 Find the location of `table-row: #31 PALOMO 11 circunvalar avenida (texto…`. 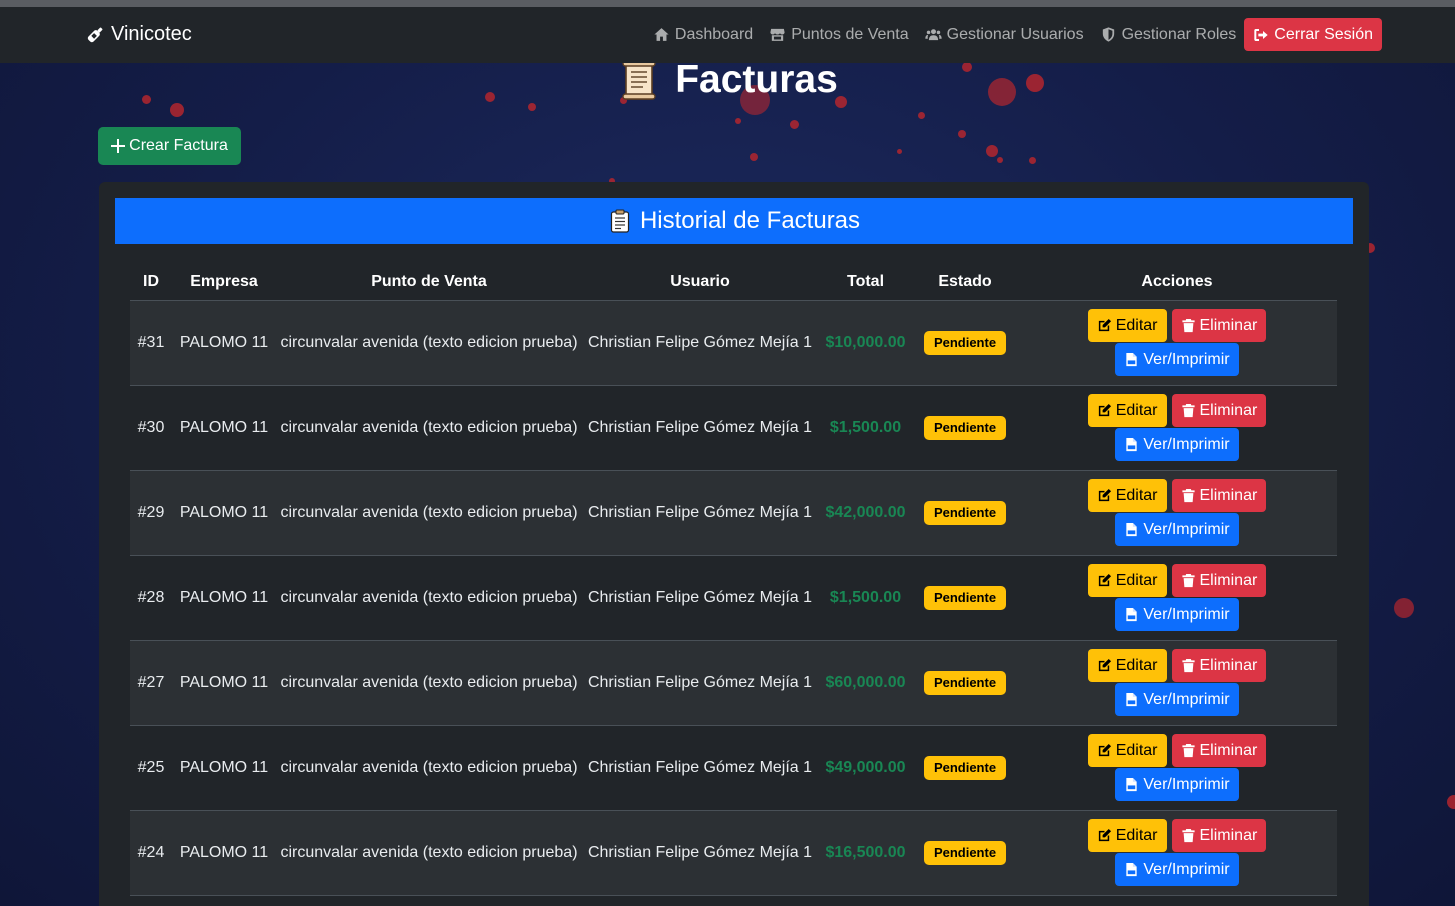

table-row: #31 PALOMO 11 circunvalar avenida (texto… is located at coordinates (733, 342).